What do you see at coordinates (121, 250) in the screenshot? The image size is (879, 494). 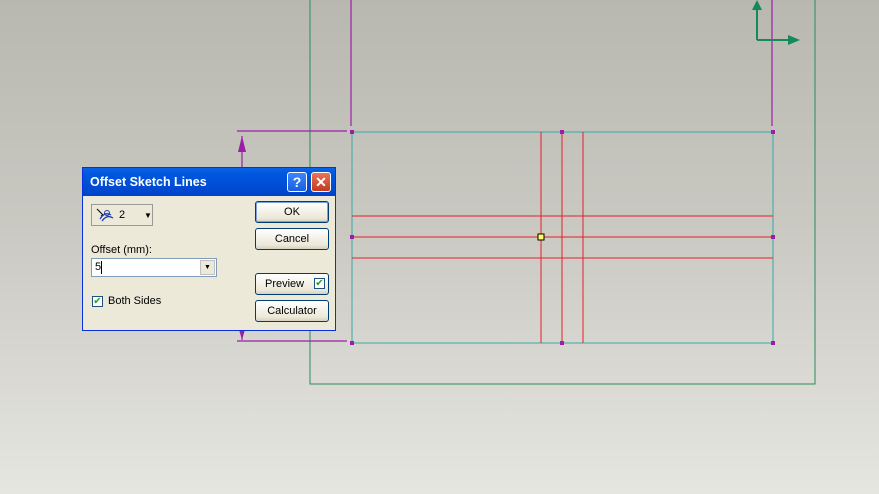 I see `offset-label: Offset (mm):` at bounding box center [121, 250].